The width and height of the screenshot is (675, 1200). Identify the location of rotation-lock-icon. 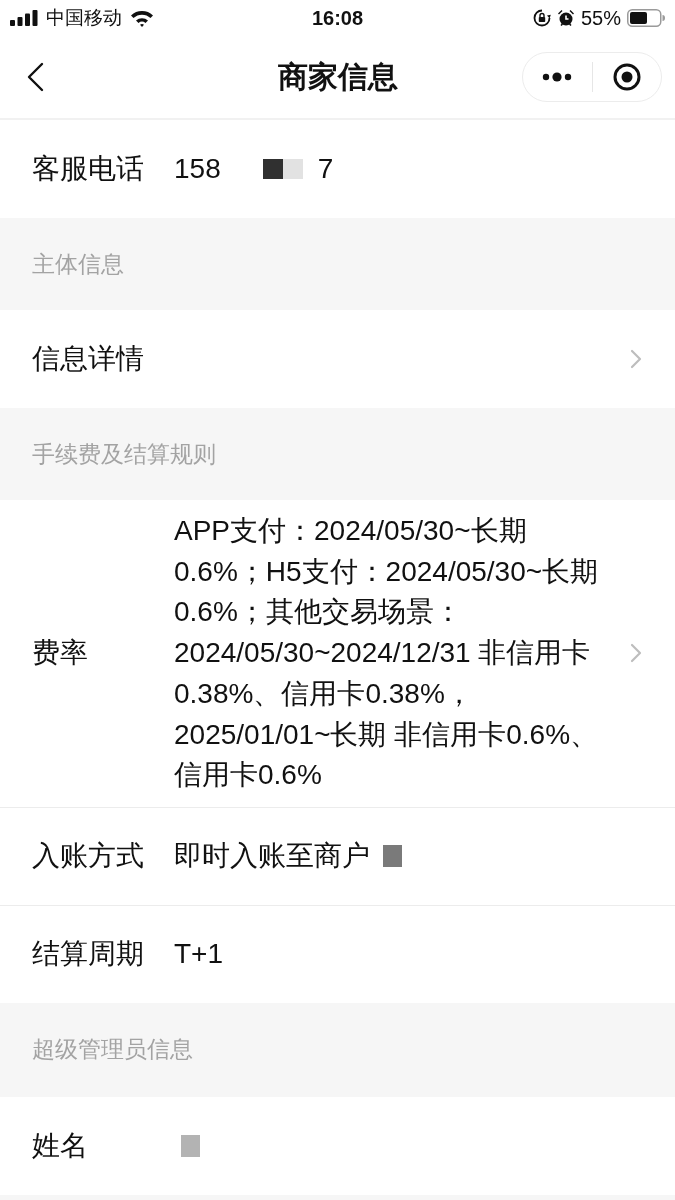
(541, 18).